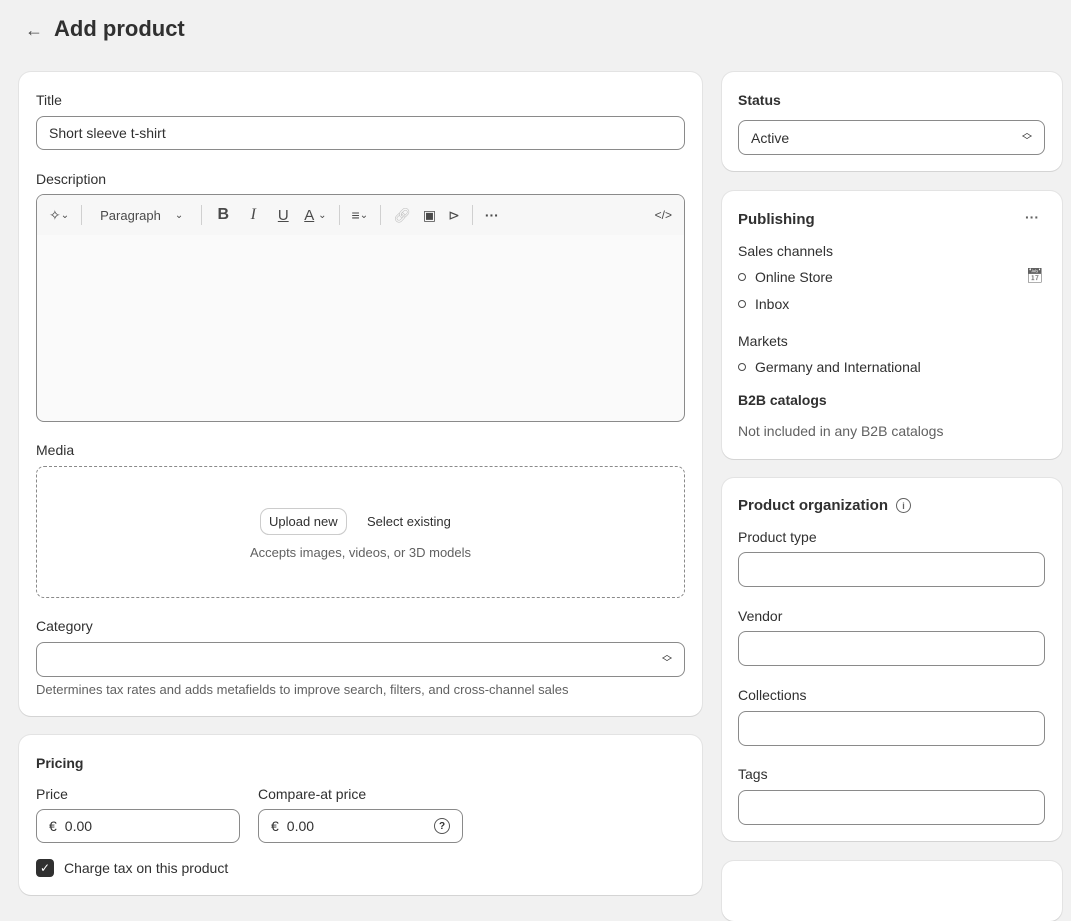 This screenshot has width=1071, height=921. Describe the element at coordinates (813, 505) in the screenshot. I see `organization-heading: Product organization` at that location.